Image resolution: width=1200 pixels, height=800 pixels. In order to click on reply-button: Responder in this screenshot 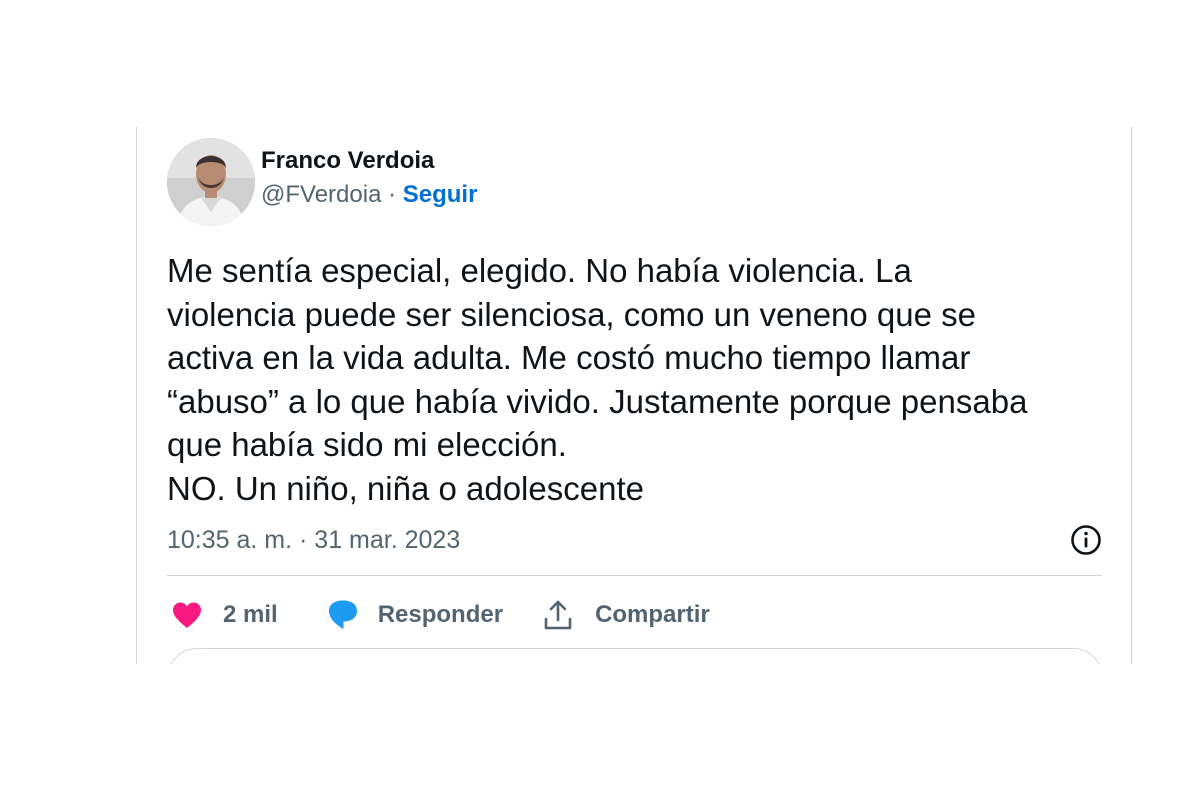, I will do `click(414, 615)`.